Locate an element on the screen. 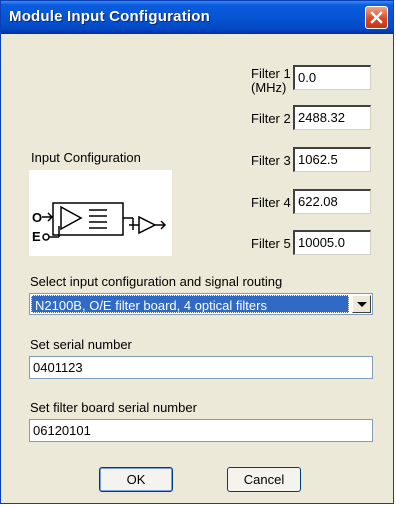 The width and height of the screenshot is (396, 508). filter-1-label: Filter 1 (MHz) is located at coordinates (271, 80).